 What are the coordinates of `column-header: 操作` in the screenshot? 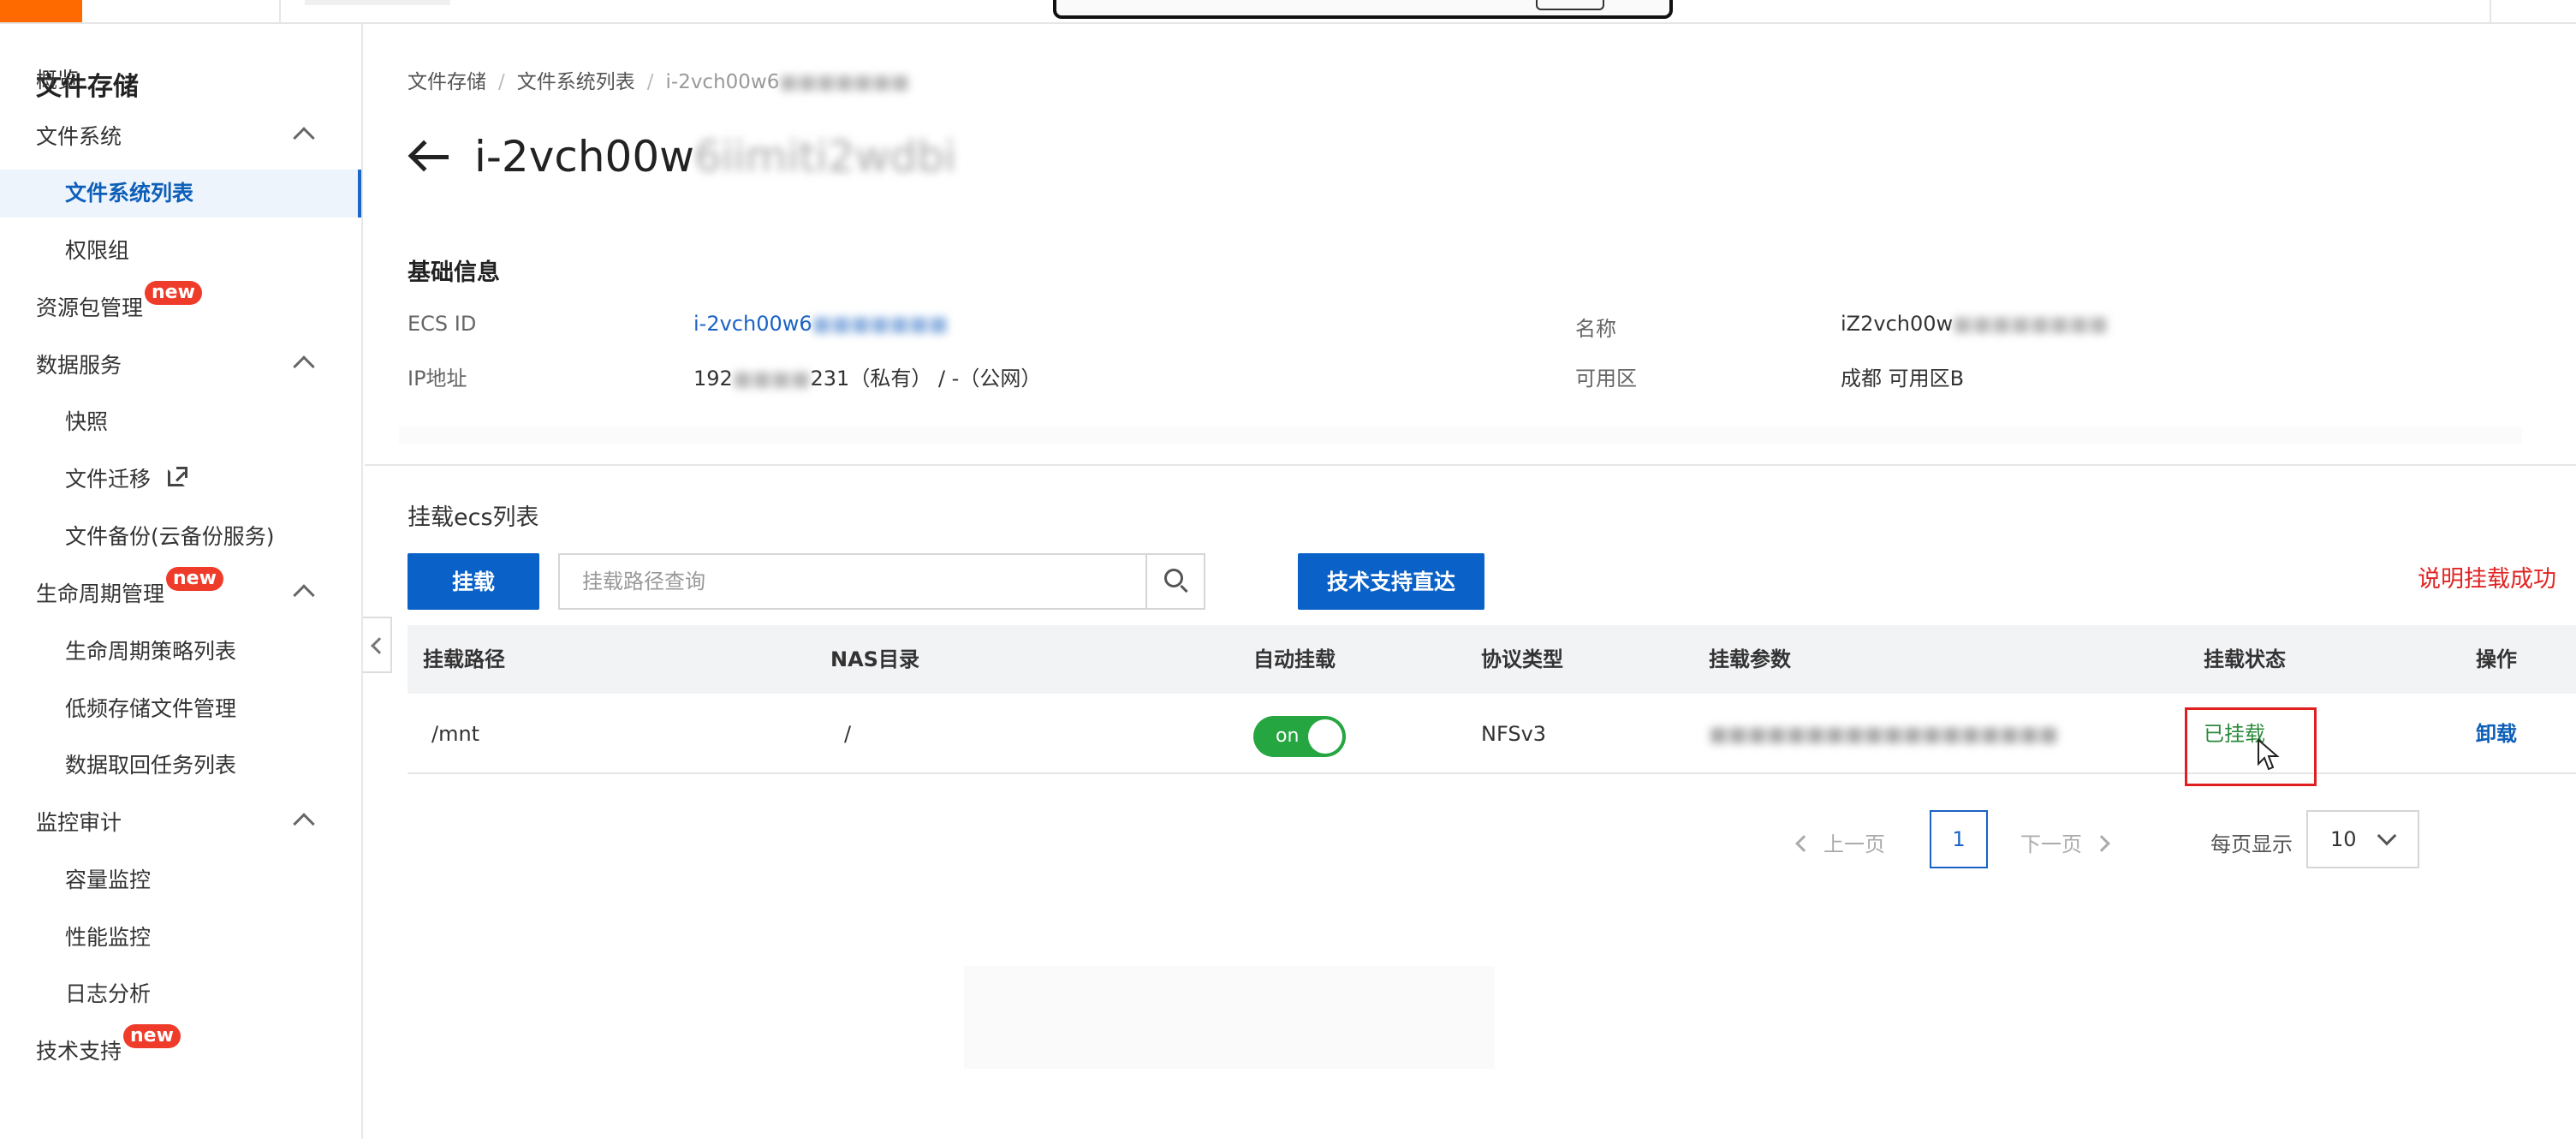 It's located at (2497, 659).